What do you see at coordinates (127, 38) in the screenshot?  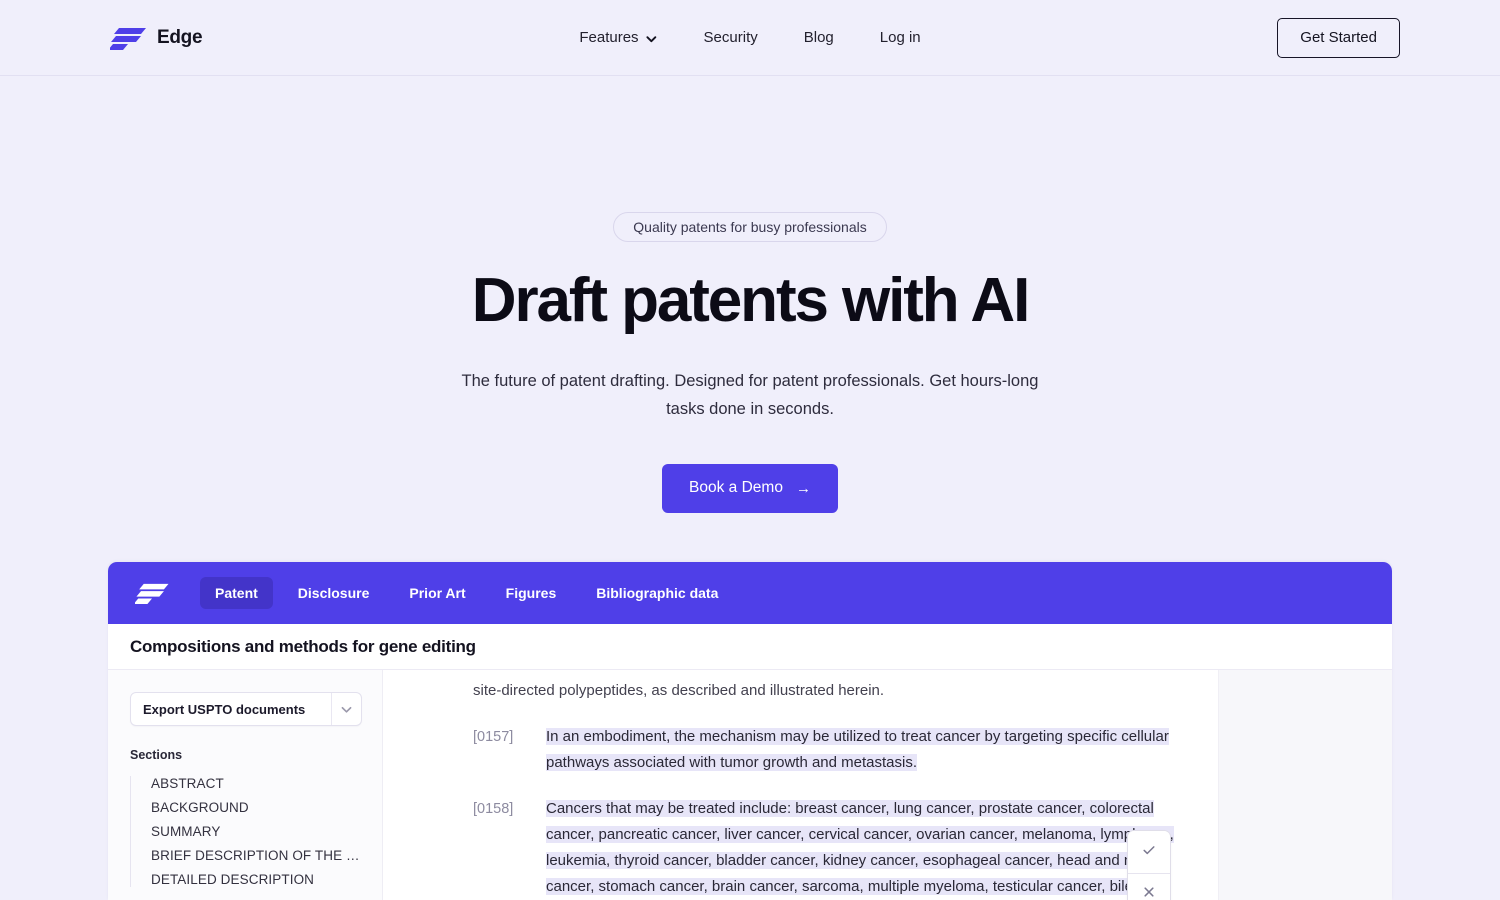 I see `edge-stacked-bars-logo-icon` at bounding box center [127, 38].